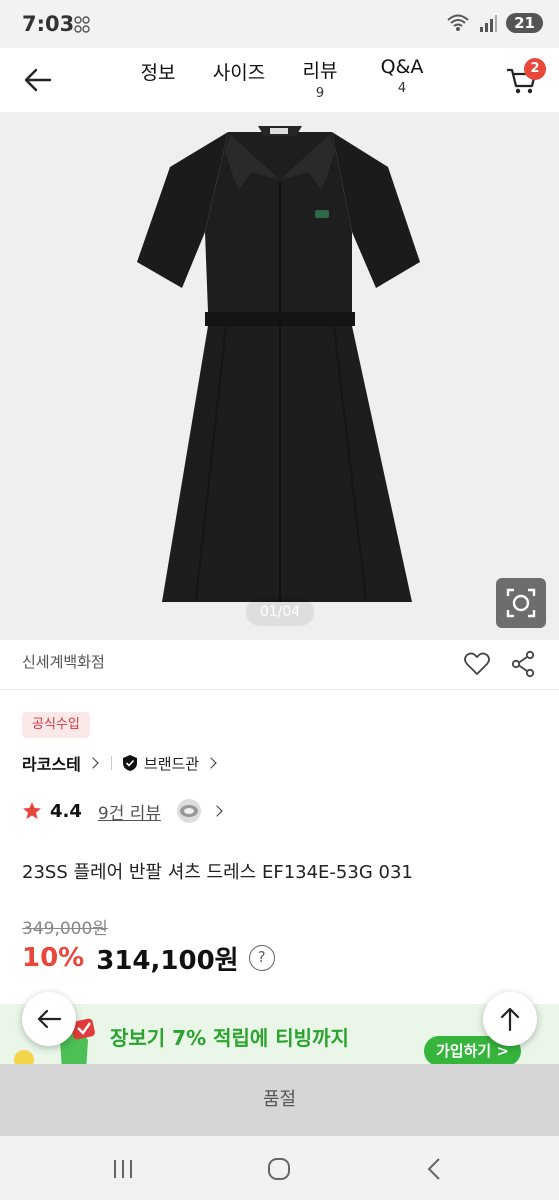  What do you see at coordinates (111, 763) in the screenshot?
I see `divider` at bounding box center [111, 763].